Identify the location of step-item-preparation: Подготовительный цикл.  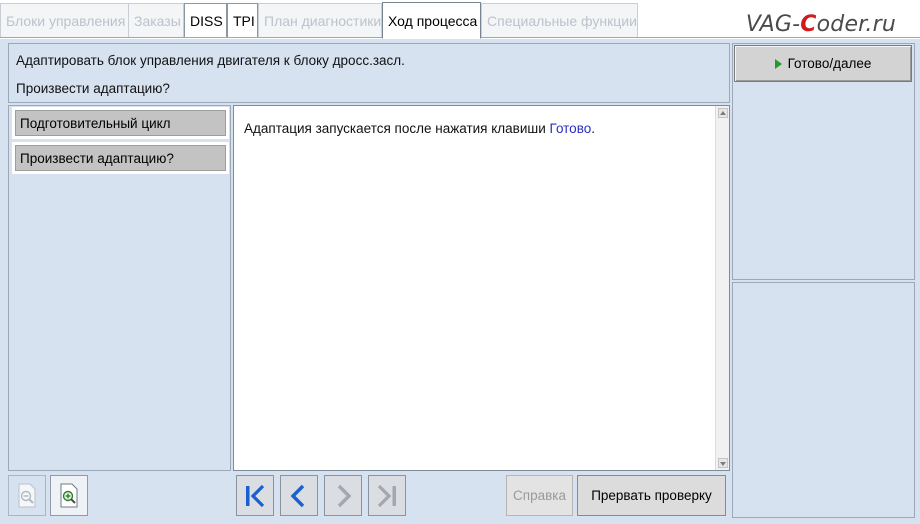
(120, 123).